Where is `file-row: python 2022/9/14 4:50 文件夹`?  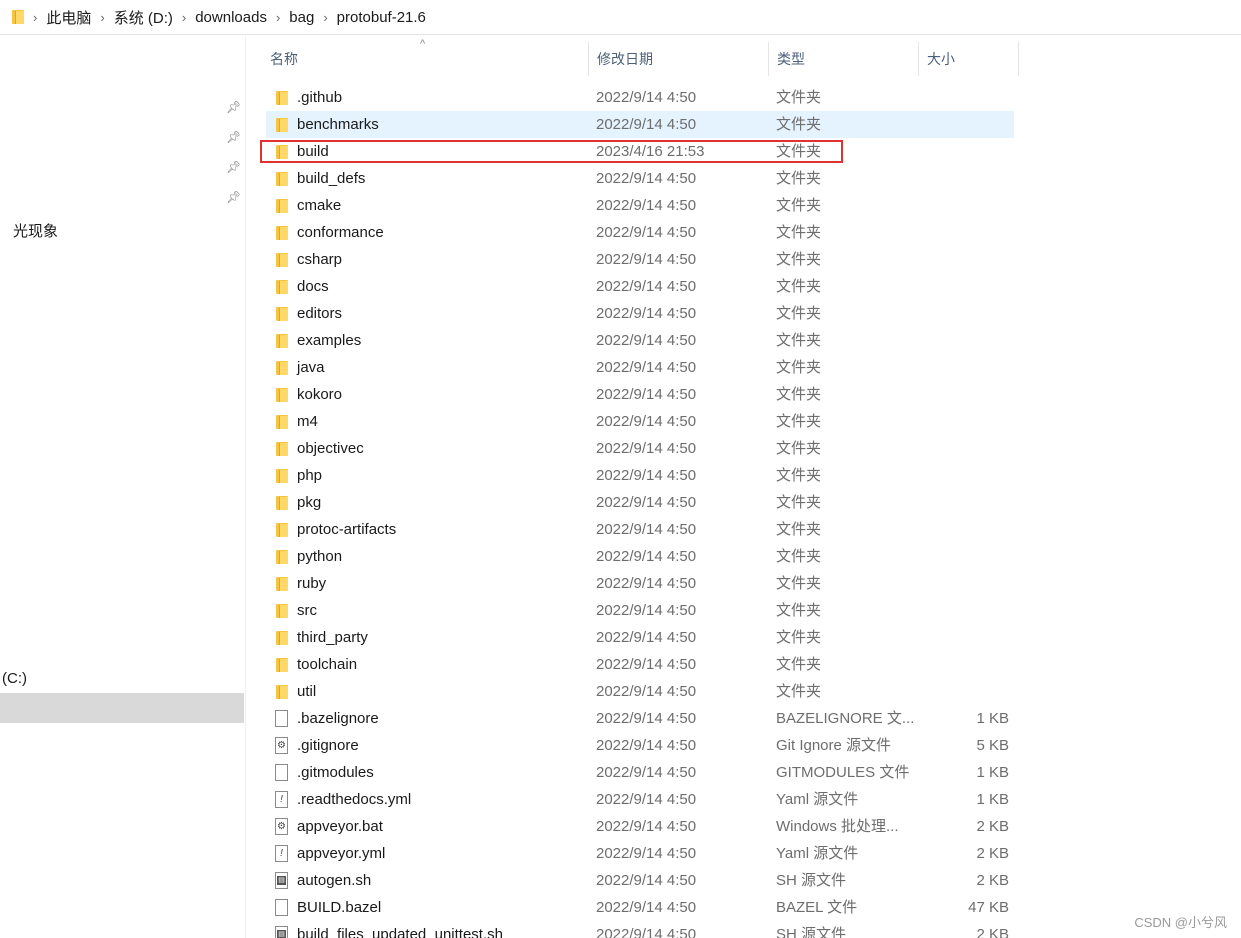
file-row: python 2022/9/14 4:50 文件夹 is located at coordinates (640, 556).